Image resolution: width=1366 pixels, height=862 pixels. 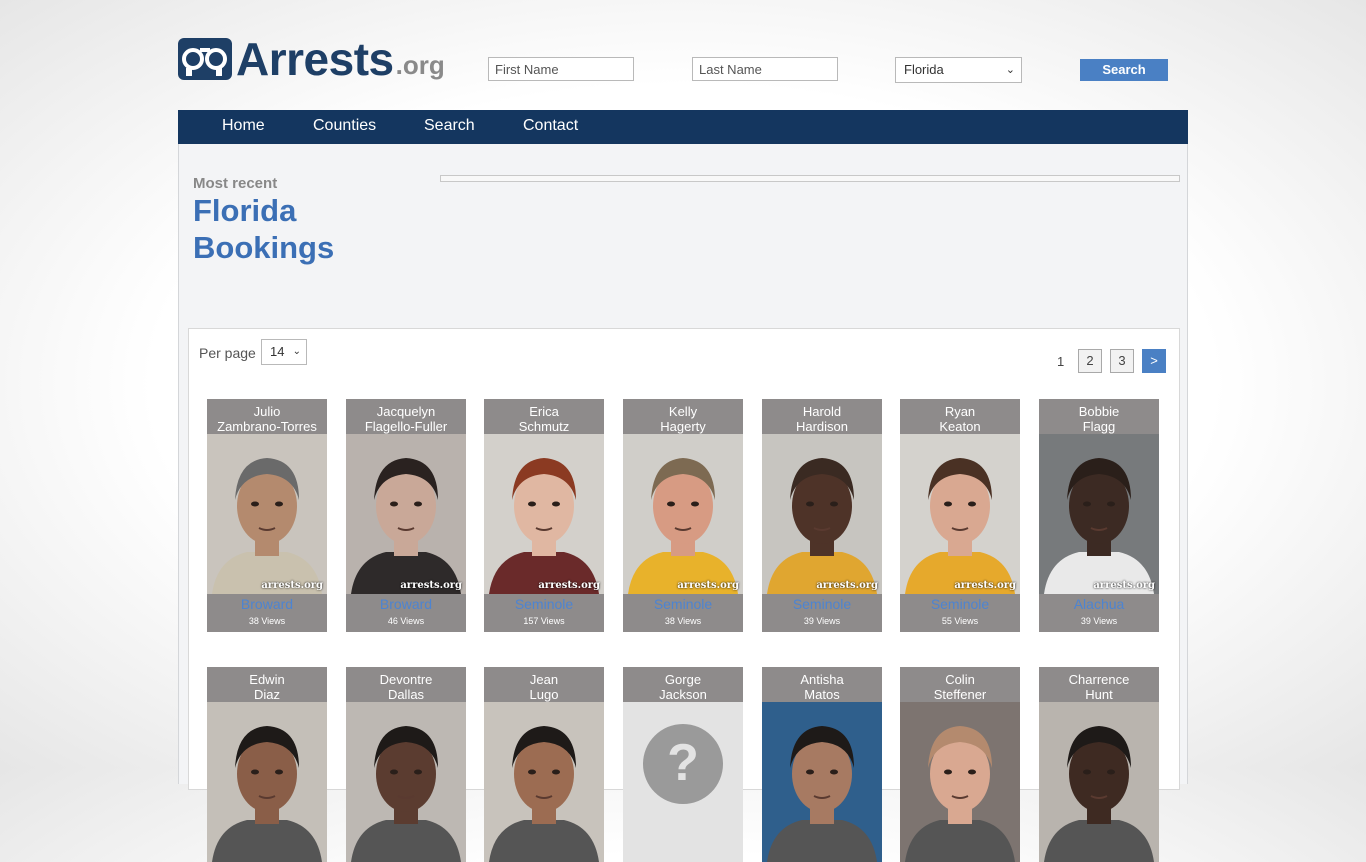 I want to click on no-photo-icon: ?, so click(x=683, y=782).